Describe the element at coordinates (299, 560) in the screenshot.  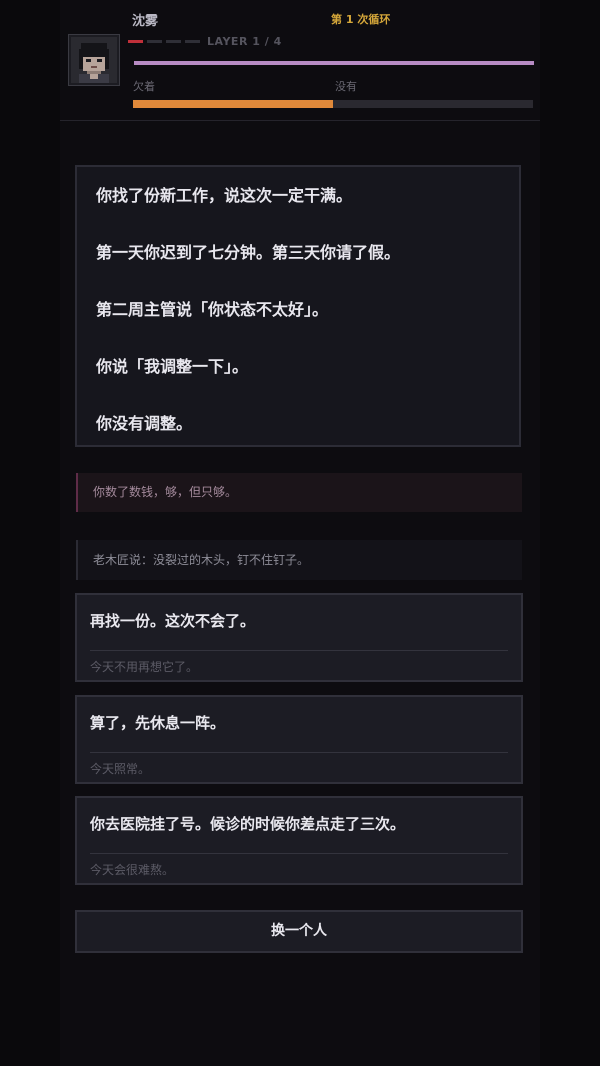
I see `quote-note: 老木匠说：没裂过的木头，钉不住钉子。` at that location.